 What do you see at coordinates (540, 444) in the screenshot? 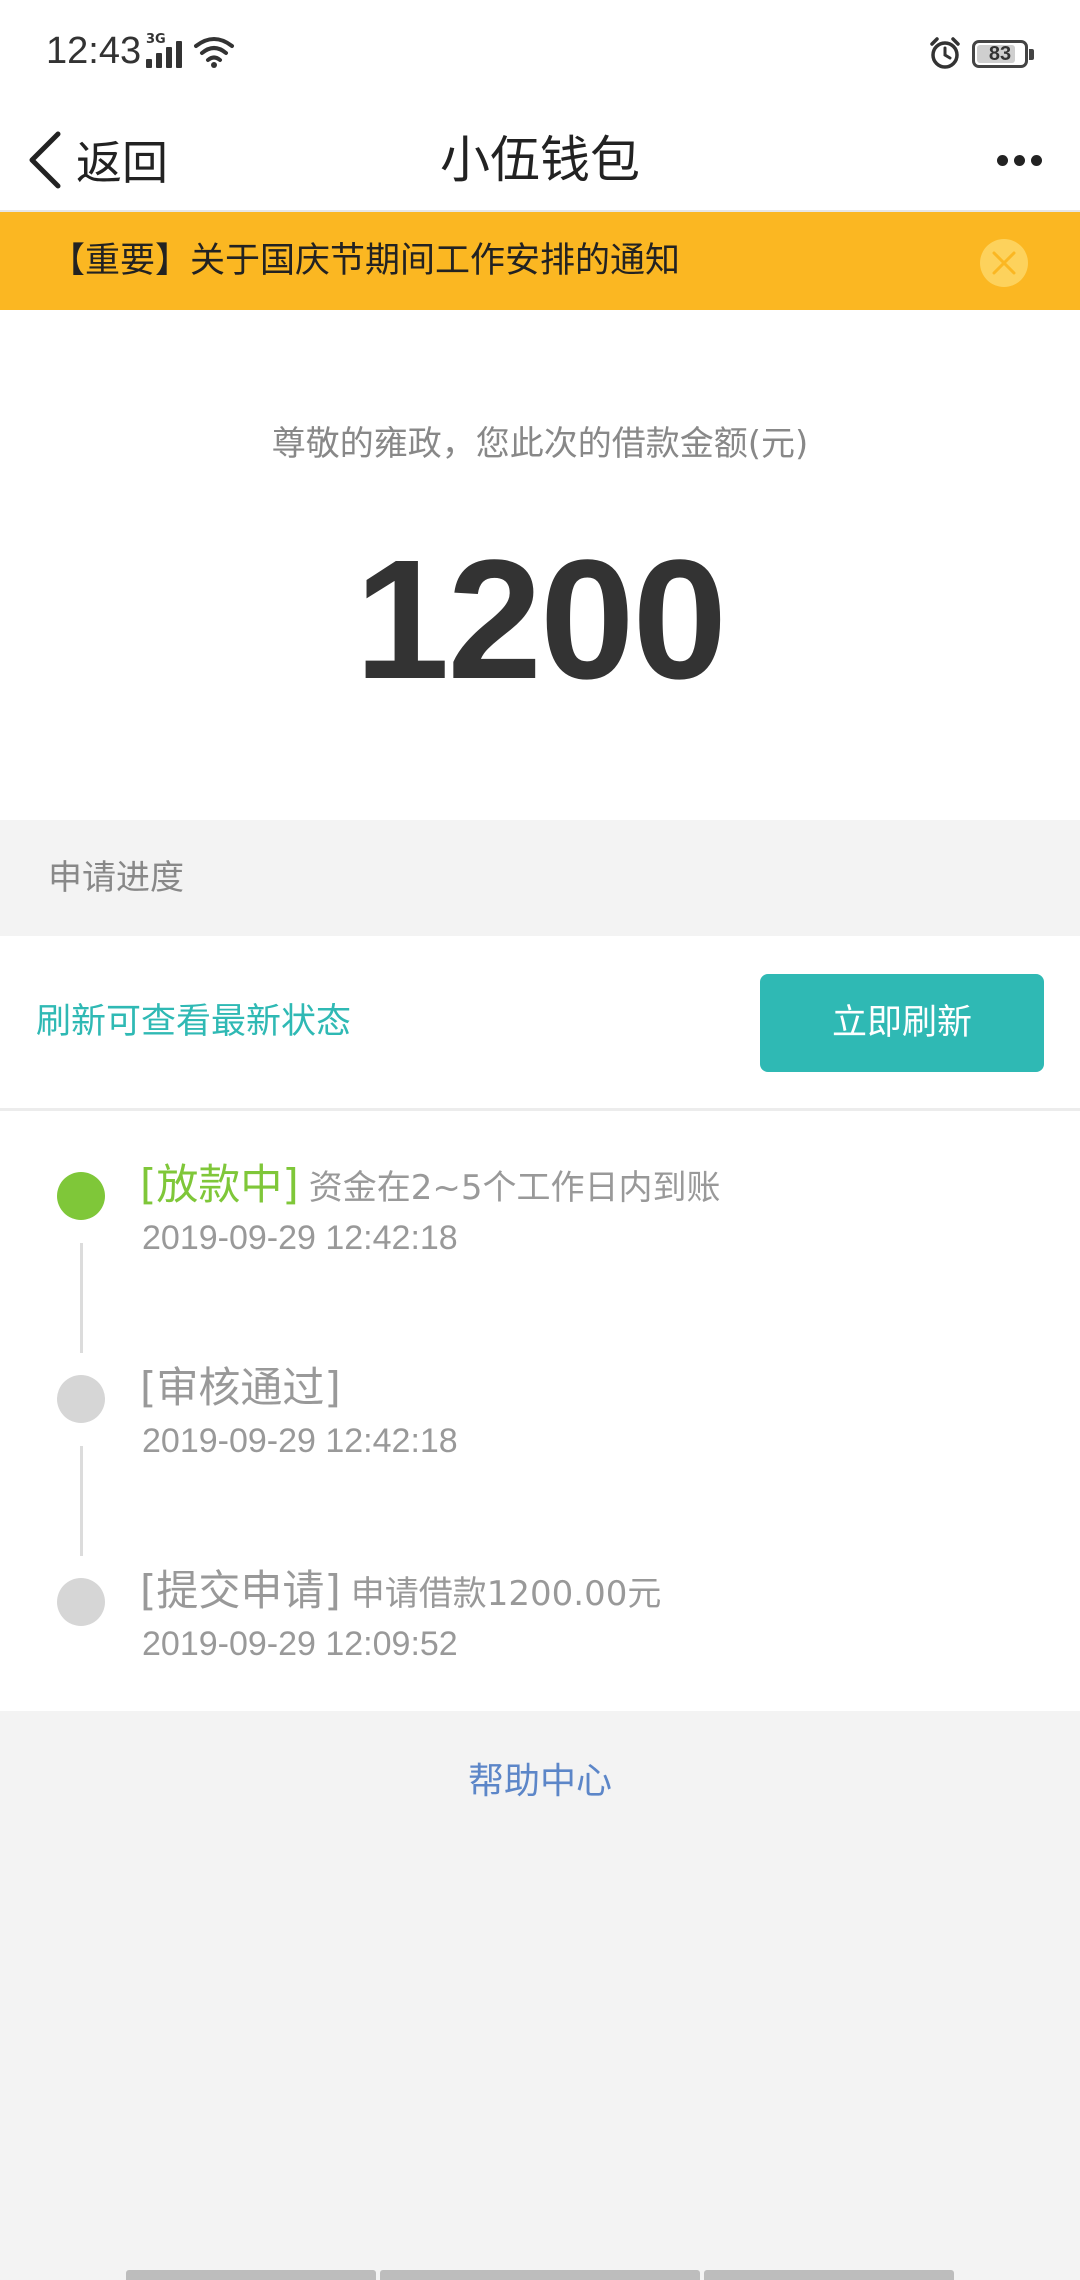
I see `loan-greeting: 尊敬的雍政，您此次的借款金额(元)` at bounding box center [540, 444].